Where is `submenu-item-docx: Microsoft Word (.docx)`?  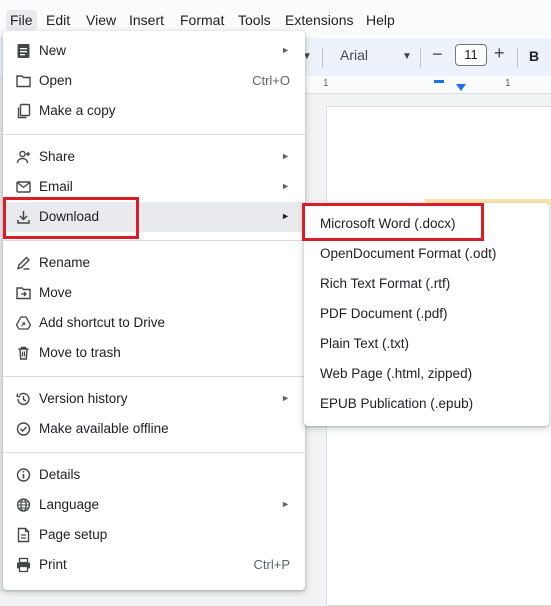
submenu-item-docx: Microsoft Word (.docx) is located at coordinates (426, 223).